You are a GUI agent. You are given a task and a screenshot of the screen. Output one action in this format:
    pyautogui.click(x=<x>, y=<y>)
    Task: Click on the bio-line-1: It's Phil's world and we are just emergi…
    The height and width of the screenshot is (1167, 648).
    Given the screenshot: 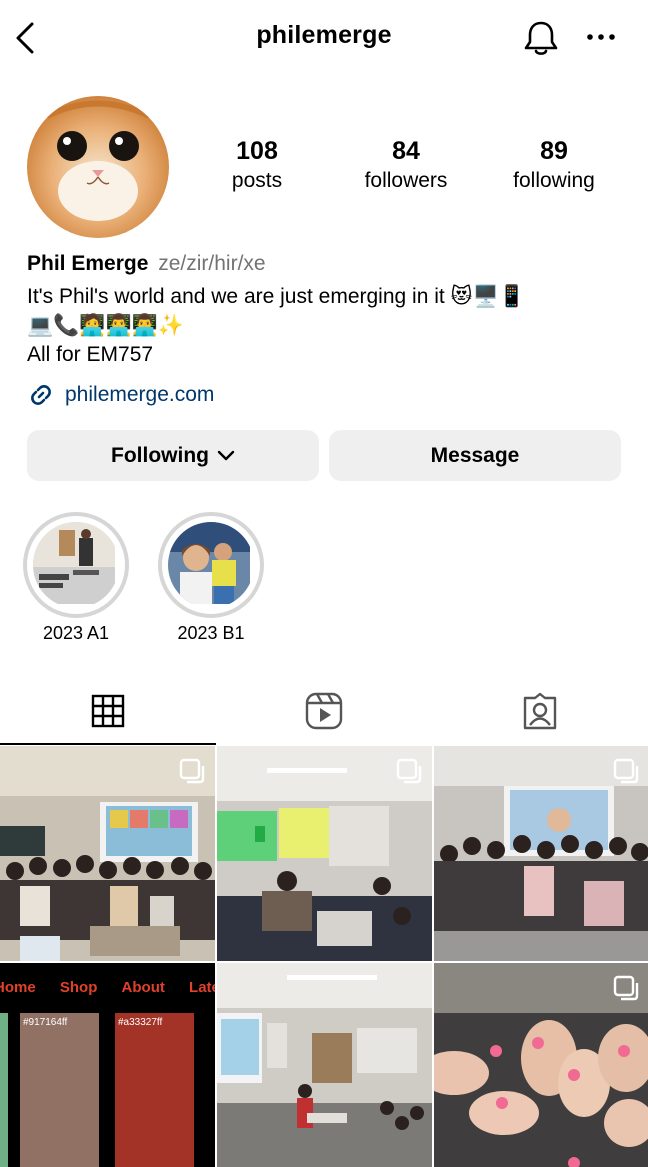 What is the action you would take?
    pyautogui.click(x=327, y=296)
    